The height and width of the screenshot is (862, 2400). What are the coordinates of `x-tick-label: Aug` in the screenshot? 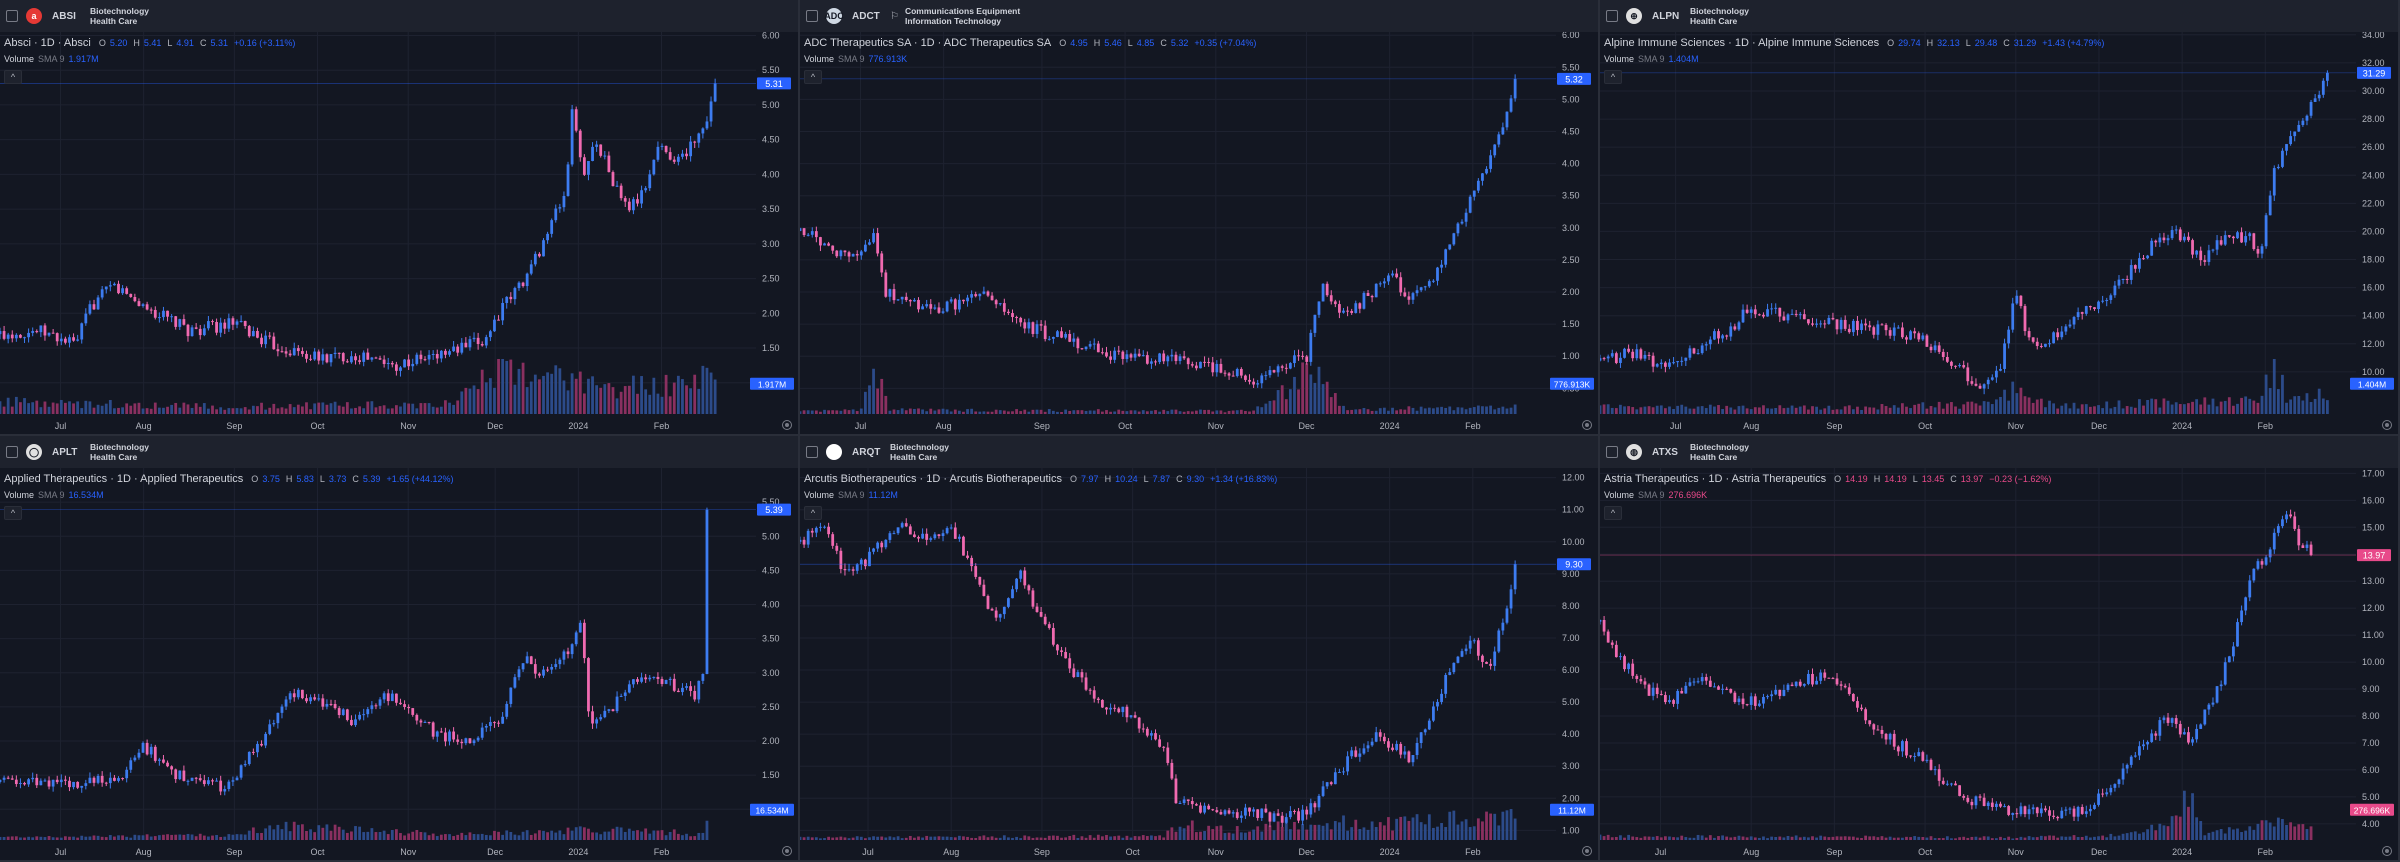 It's located at (944, 426).